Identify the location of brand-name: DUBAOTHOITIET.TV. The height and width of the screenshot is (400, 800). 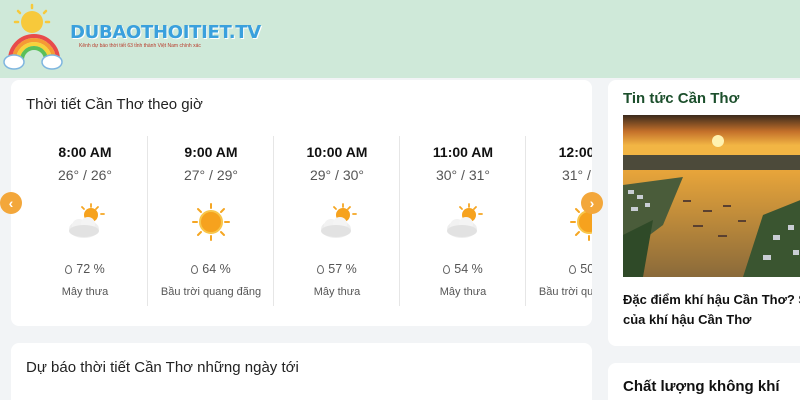
(165, 32).